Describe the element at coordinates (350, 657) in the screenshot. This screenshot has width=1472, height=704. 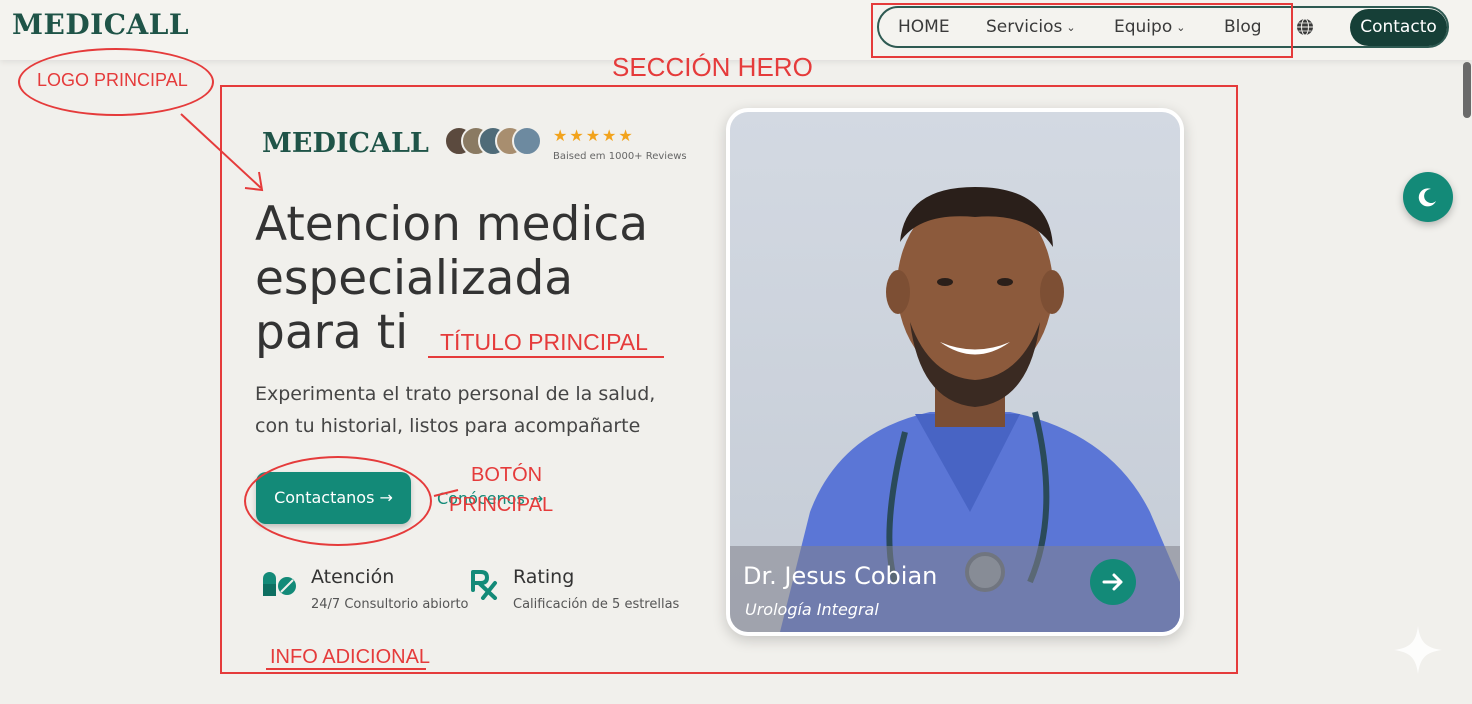
I see `annotation-info-adicional: INFO ADICIONAL` at that location.